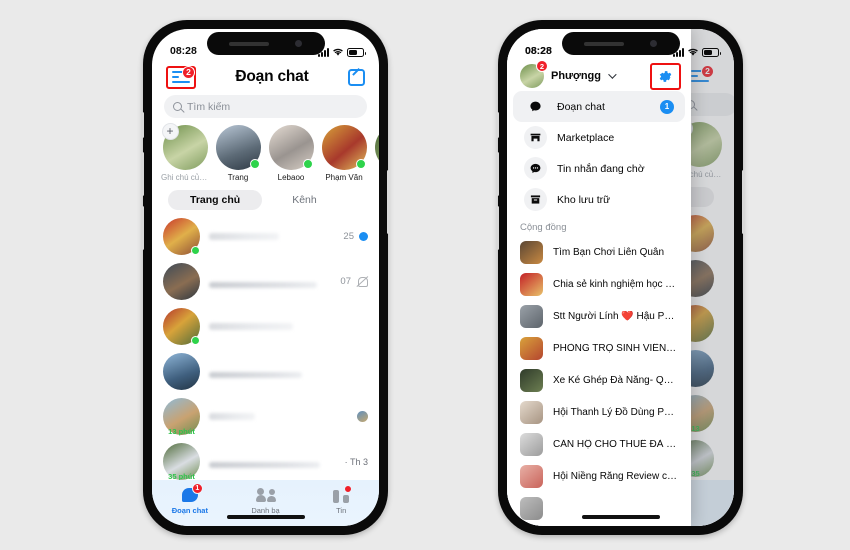 The image size is (850, 550). I want to click on drawer-item-label: Đoạn chat, so click(581, 106).